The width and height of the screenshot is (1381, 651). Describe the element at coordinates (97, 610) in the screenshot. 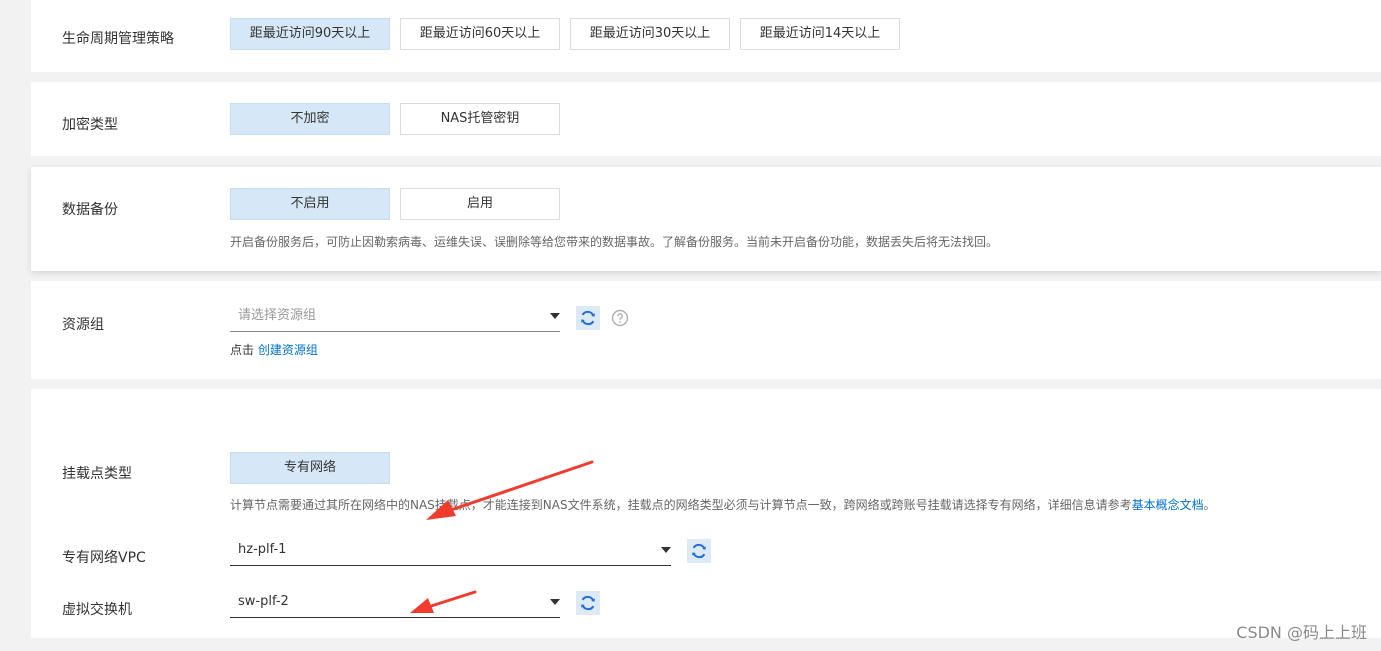

I see `vswitch-label: 虚拟交换机` at that location.